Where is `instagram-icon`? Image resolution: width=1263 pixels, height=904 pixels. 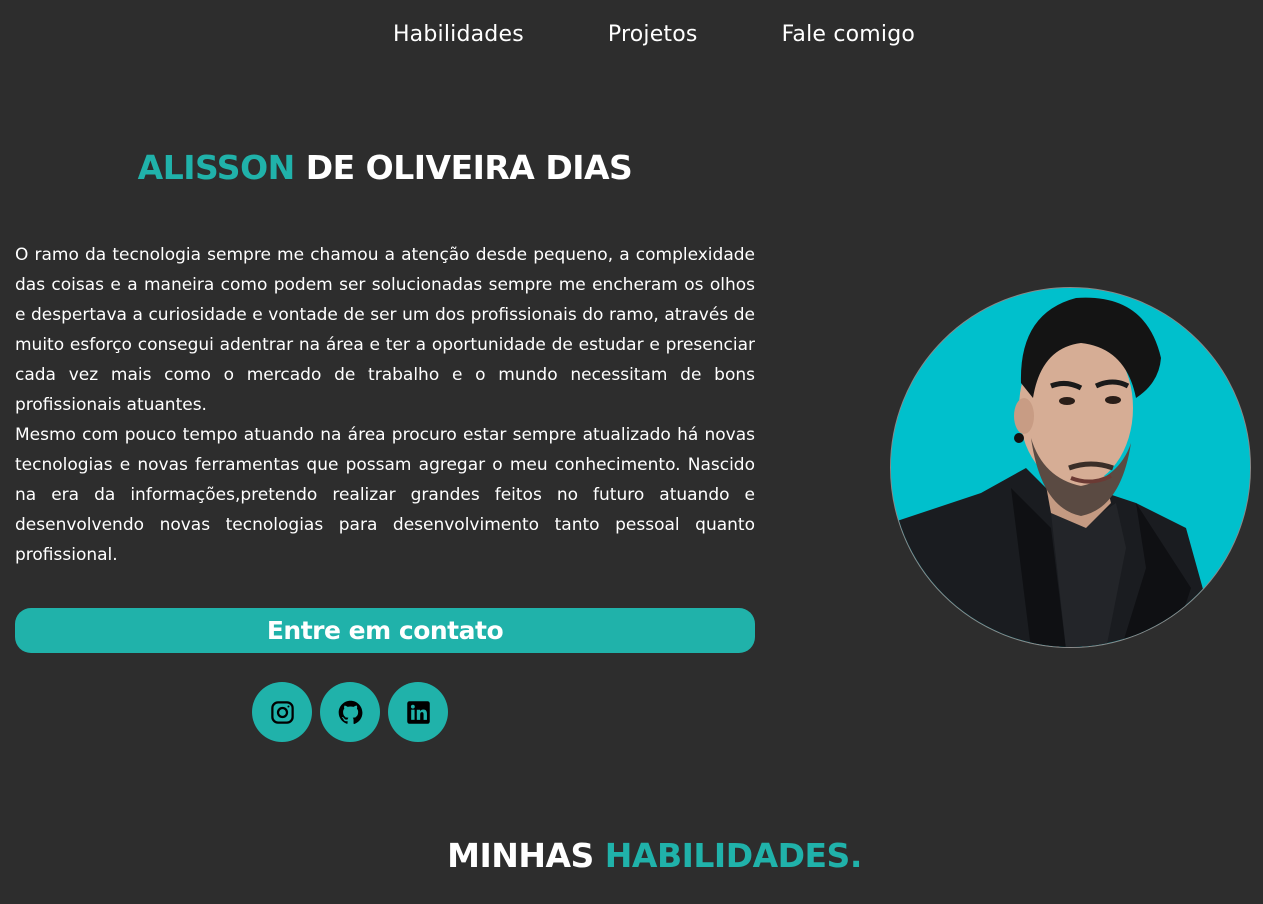
instagram-icon is located at coordinates (282, 712).